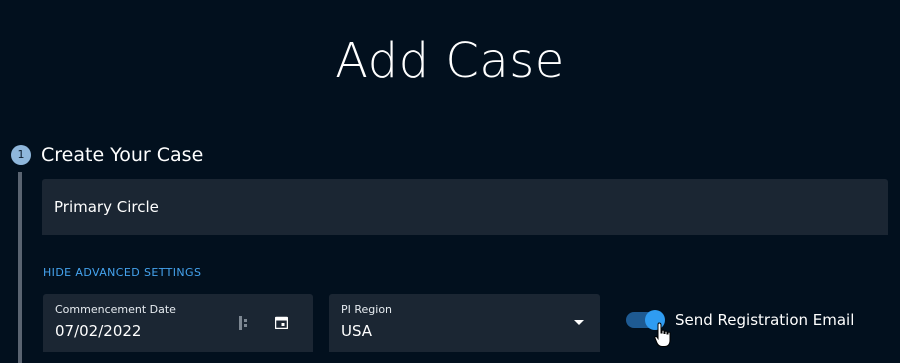 The image size is (900, 363). Describe the element at coordinates (450, 61) in the screenshot. I see `page-title: Add Case` at that location.